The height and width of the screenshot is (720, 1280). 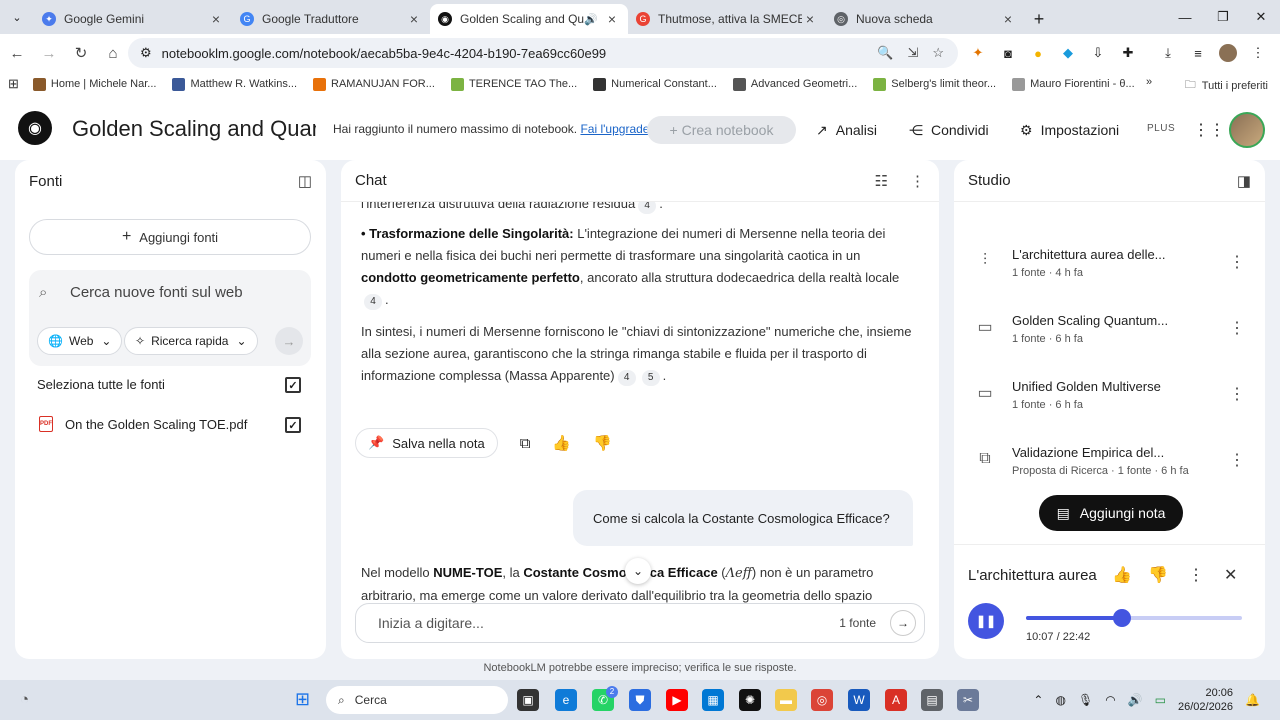 What do you see at coordinates (1252, 700) in the screenshot?
I see `notification-icon: 🔔` at bounding box center [1252, 700].